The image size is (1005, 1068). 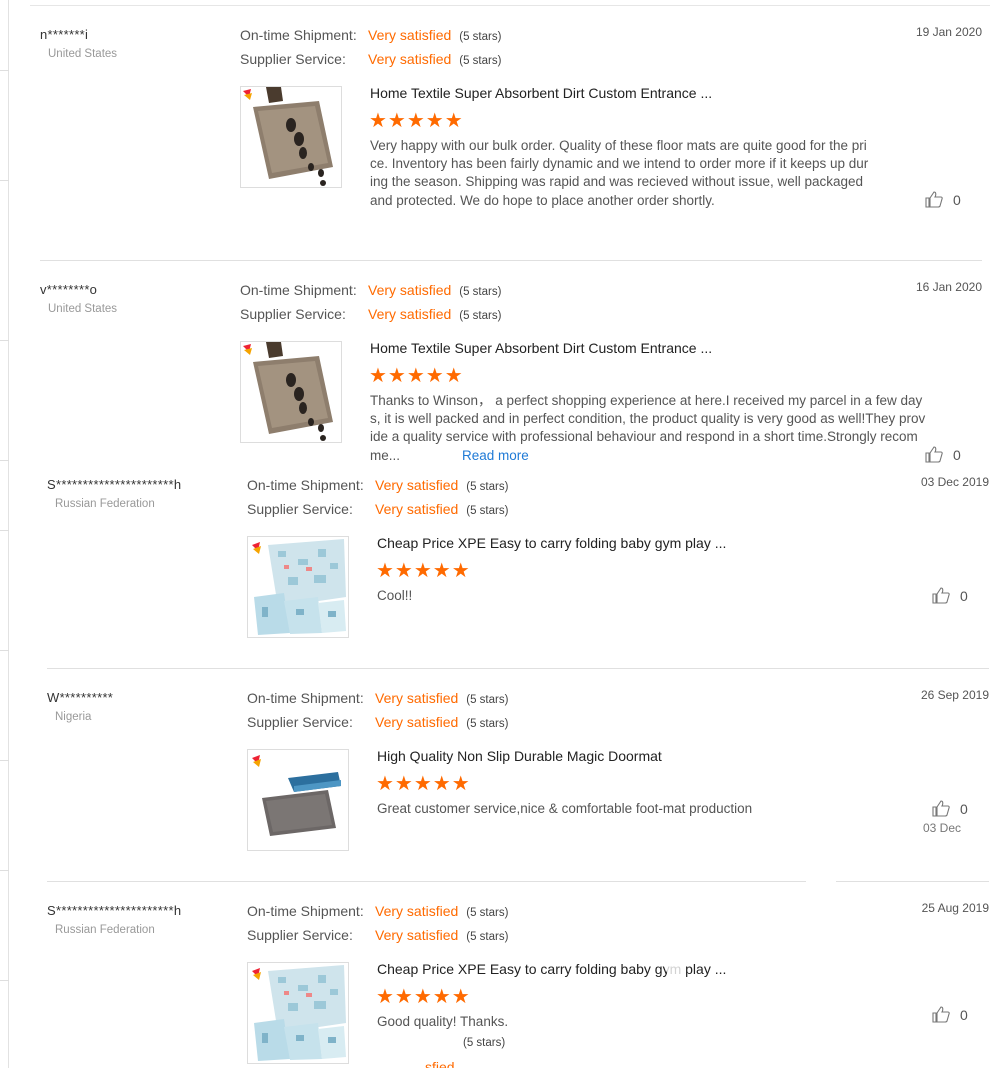 I want to click on overlapping-rating-fragment: sfied, so click(x=440, y=1063).